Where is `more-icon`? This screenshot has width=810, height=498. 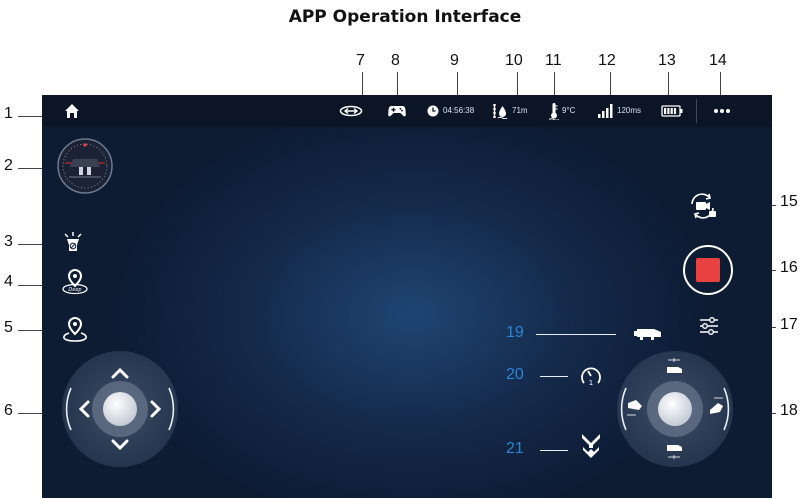
more-icon is located at coordinates (722, 111).